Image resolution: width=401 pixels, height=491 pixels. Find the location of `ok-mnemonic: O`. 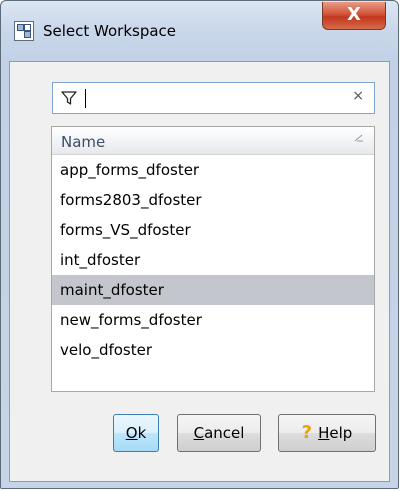

ok-mnemonic: O is located at coordinates (131, 433).